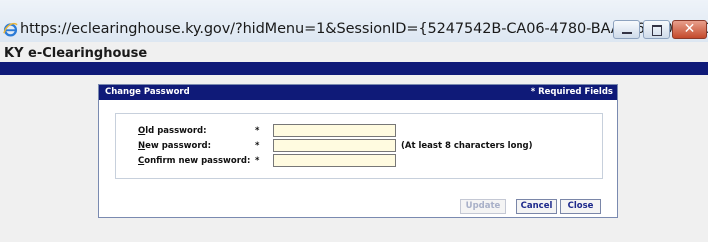 The image size is (708, 242). What do you see at coordinates (483, 206) in the screenshot?
I see `update-button: Update` at bounding box center [483, 206].